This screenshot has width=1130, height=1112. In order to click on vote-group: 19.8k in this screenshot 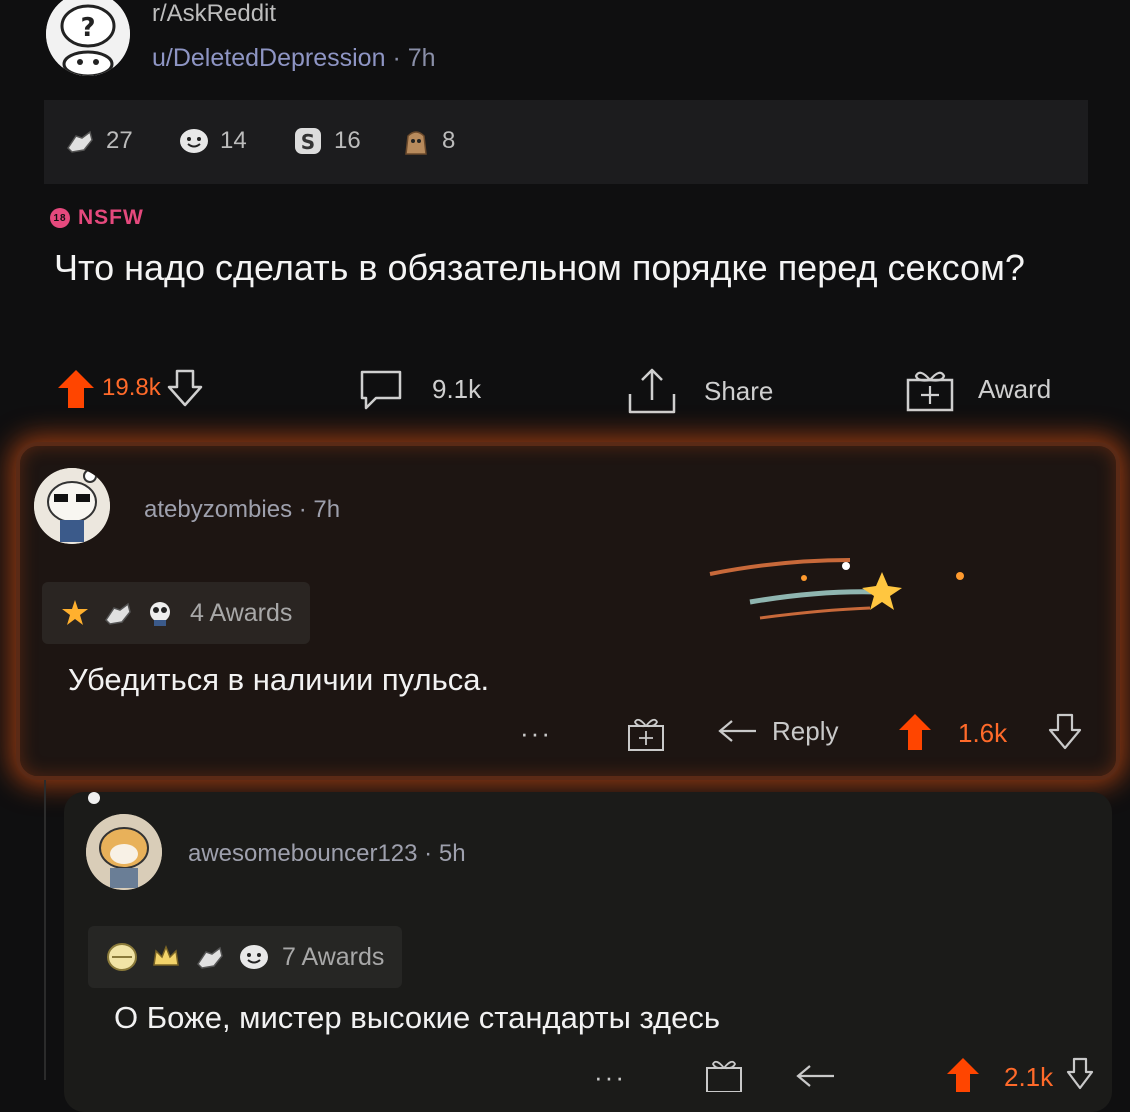, I will do `click(129, 388)`.